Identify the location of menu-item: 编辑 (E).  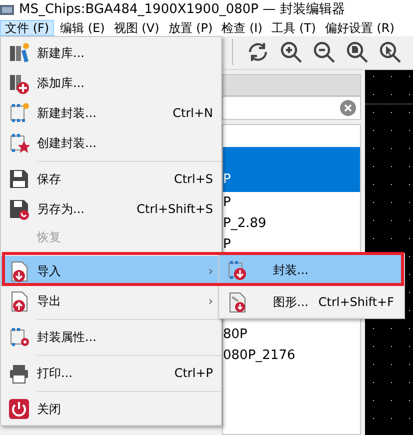
(82, 28).